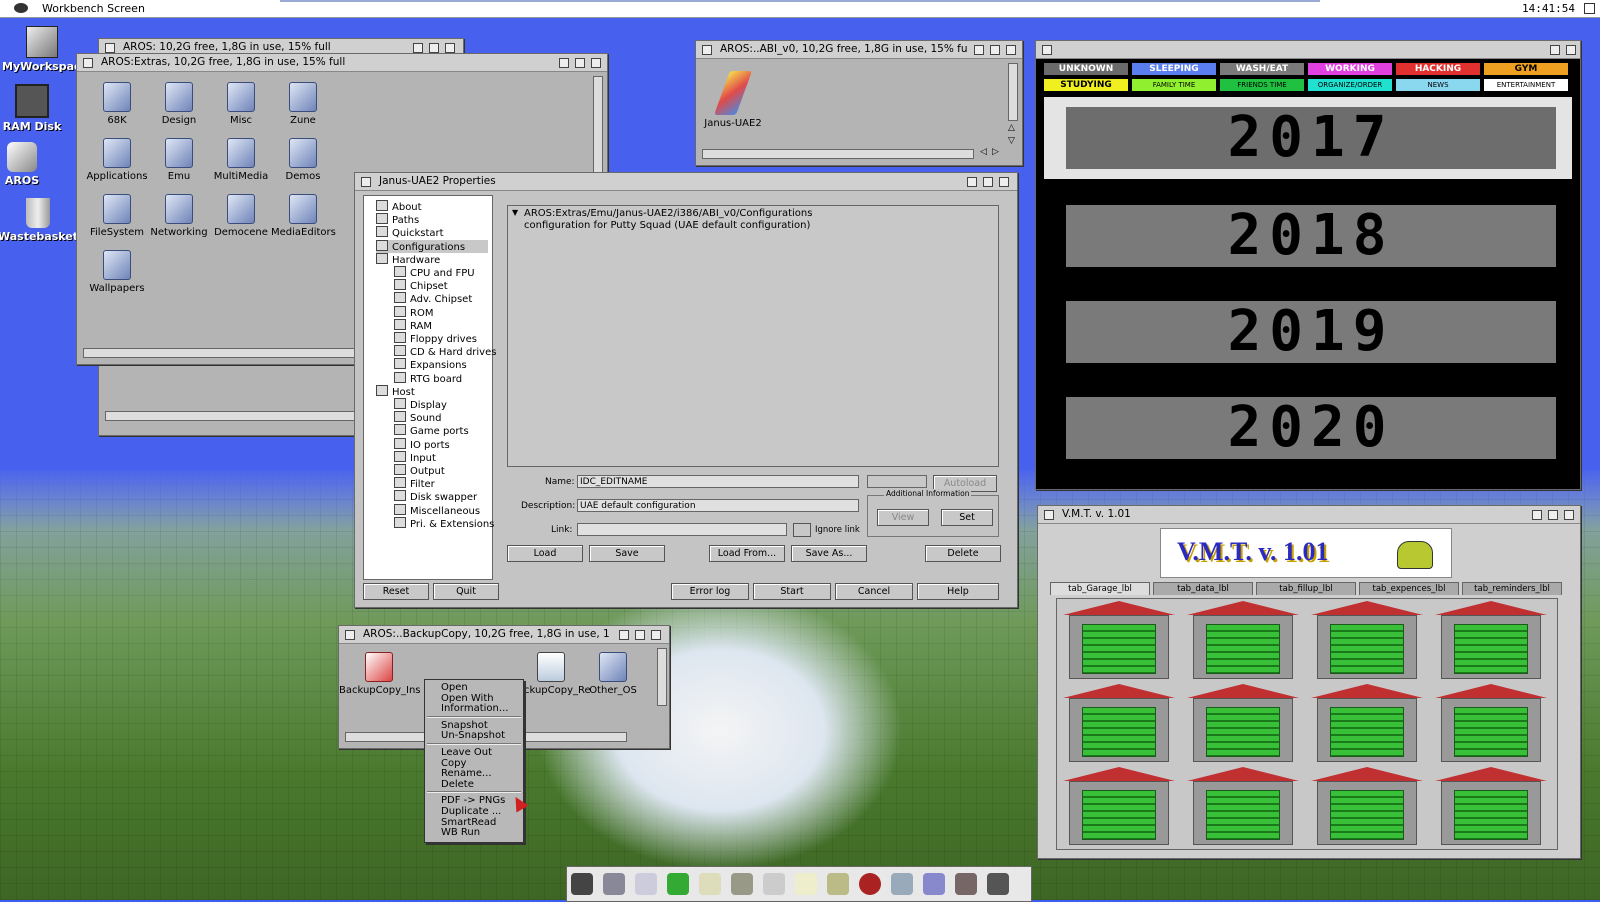 The height and width of the screenshot is (902, 1600). I want to click on tree-item-configurations: Configurations, so click(432, 246).